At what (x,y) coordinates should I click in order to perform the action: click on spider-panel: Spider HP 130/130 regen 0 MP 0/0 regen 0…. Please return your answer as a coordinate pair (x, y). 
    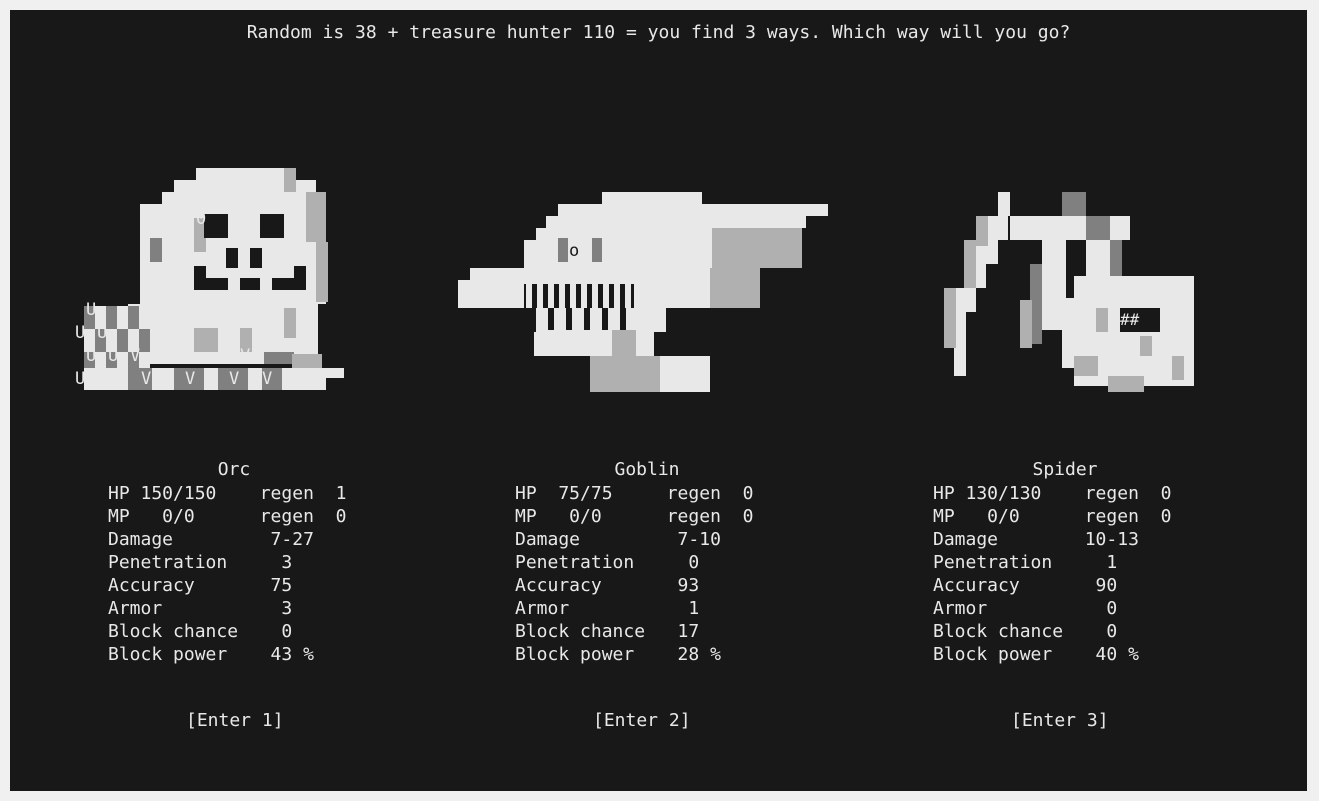
    Looking at the image, I should click on (1065, 562).